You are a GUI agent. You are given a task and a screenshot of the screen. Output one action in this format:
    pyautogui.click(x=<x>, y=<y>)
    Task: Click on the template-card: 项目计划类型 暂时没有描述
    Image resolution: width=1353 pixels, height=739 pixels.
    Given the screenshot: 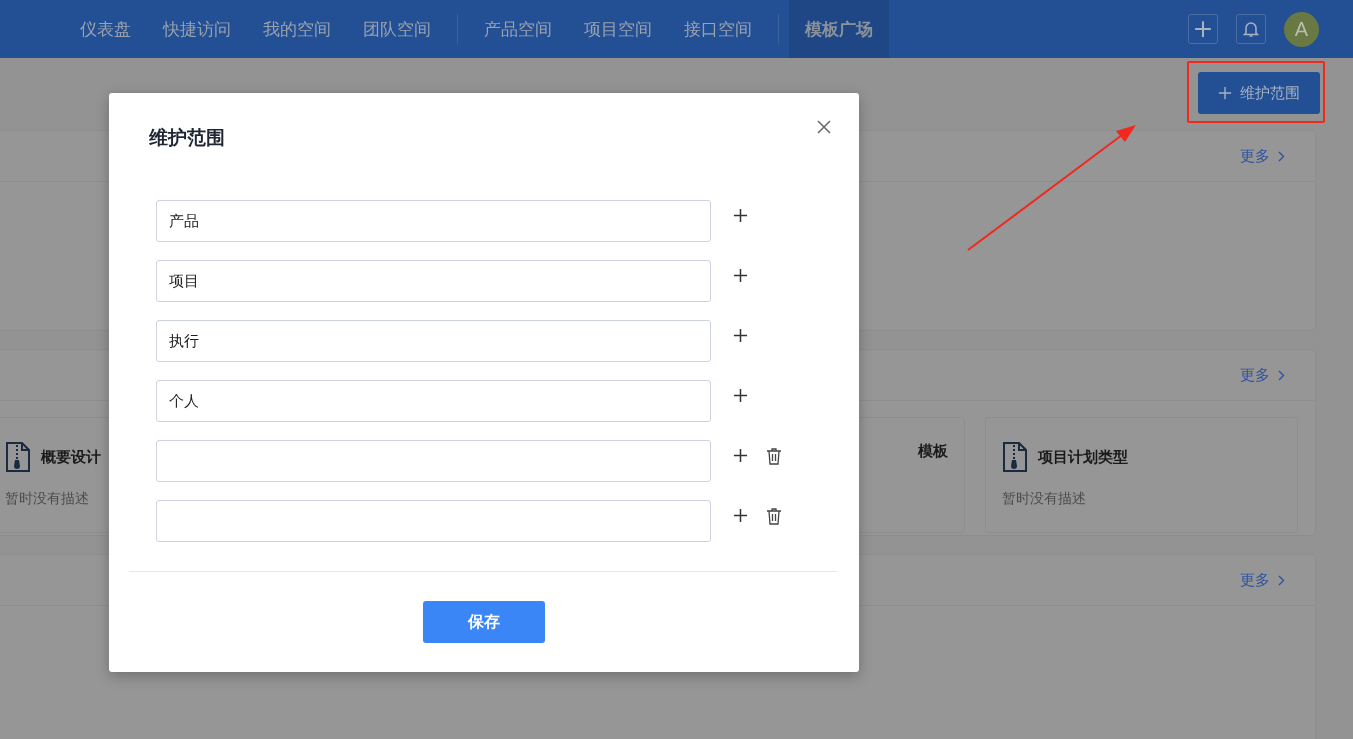 What is the action you would take?
    pyautogui.click(x=1141, y=475)
    